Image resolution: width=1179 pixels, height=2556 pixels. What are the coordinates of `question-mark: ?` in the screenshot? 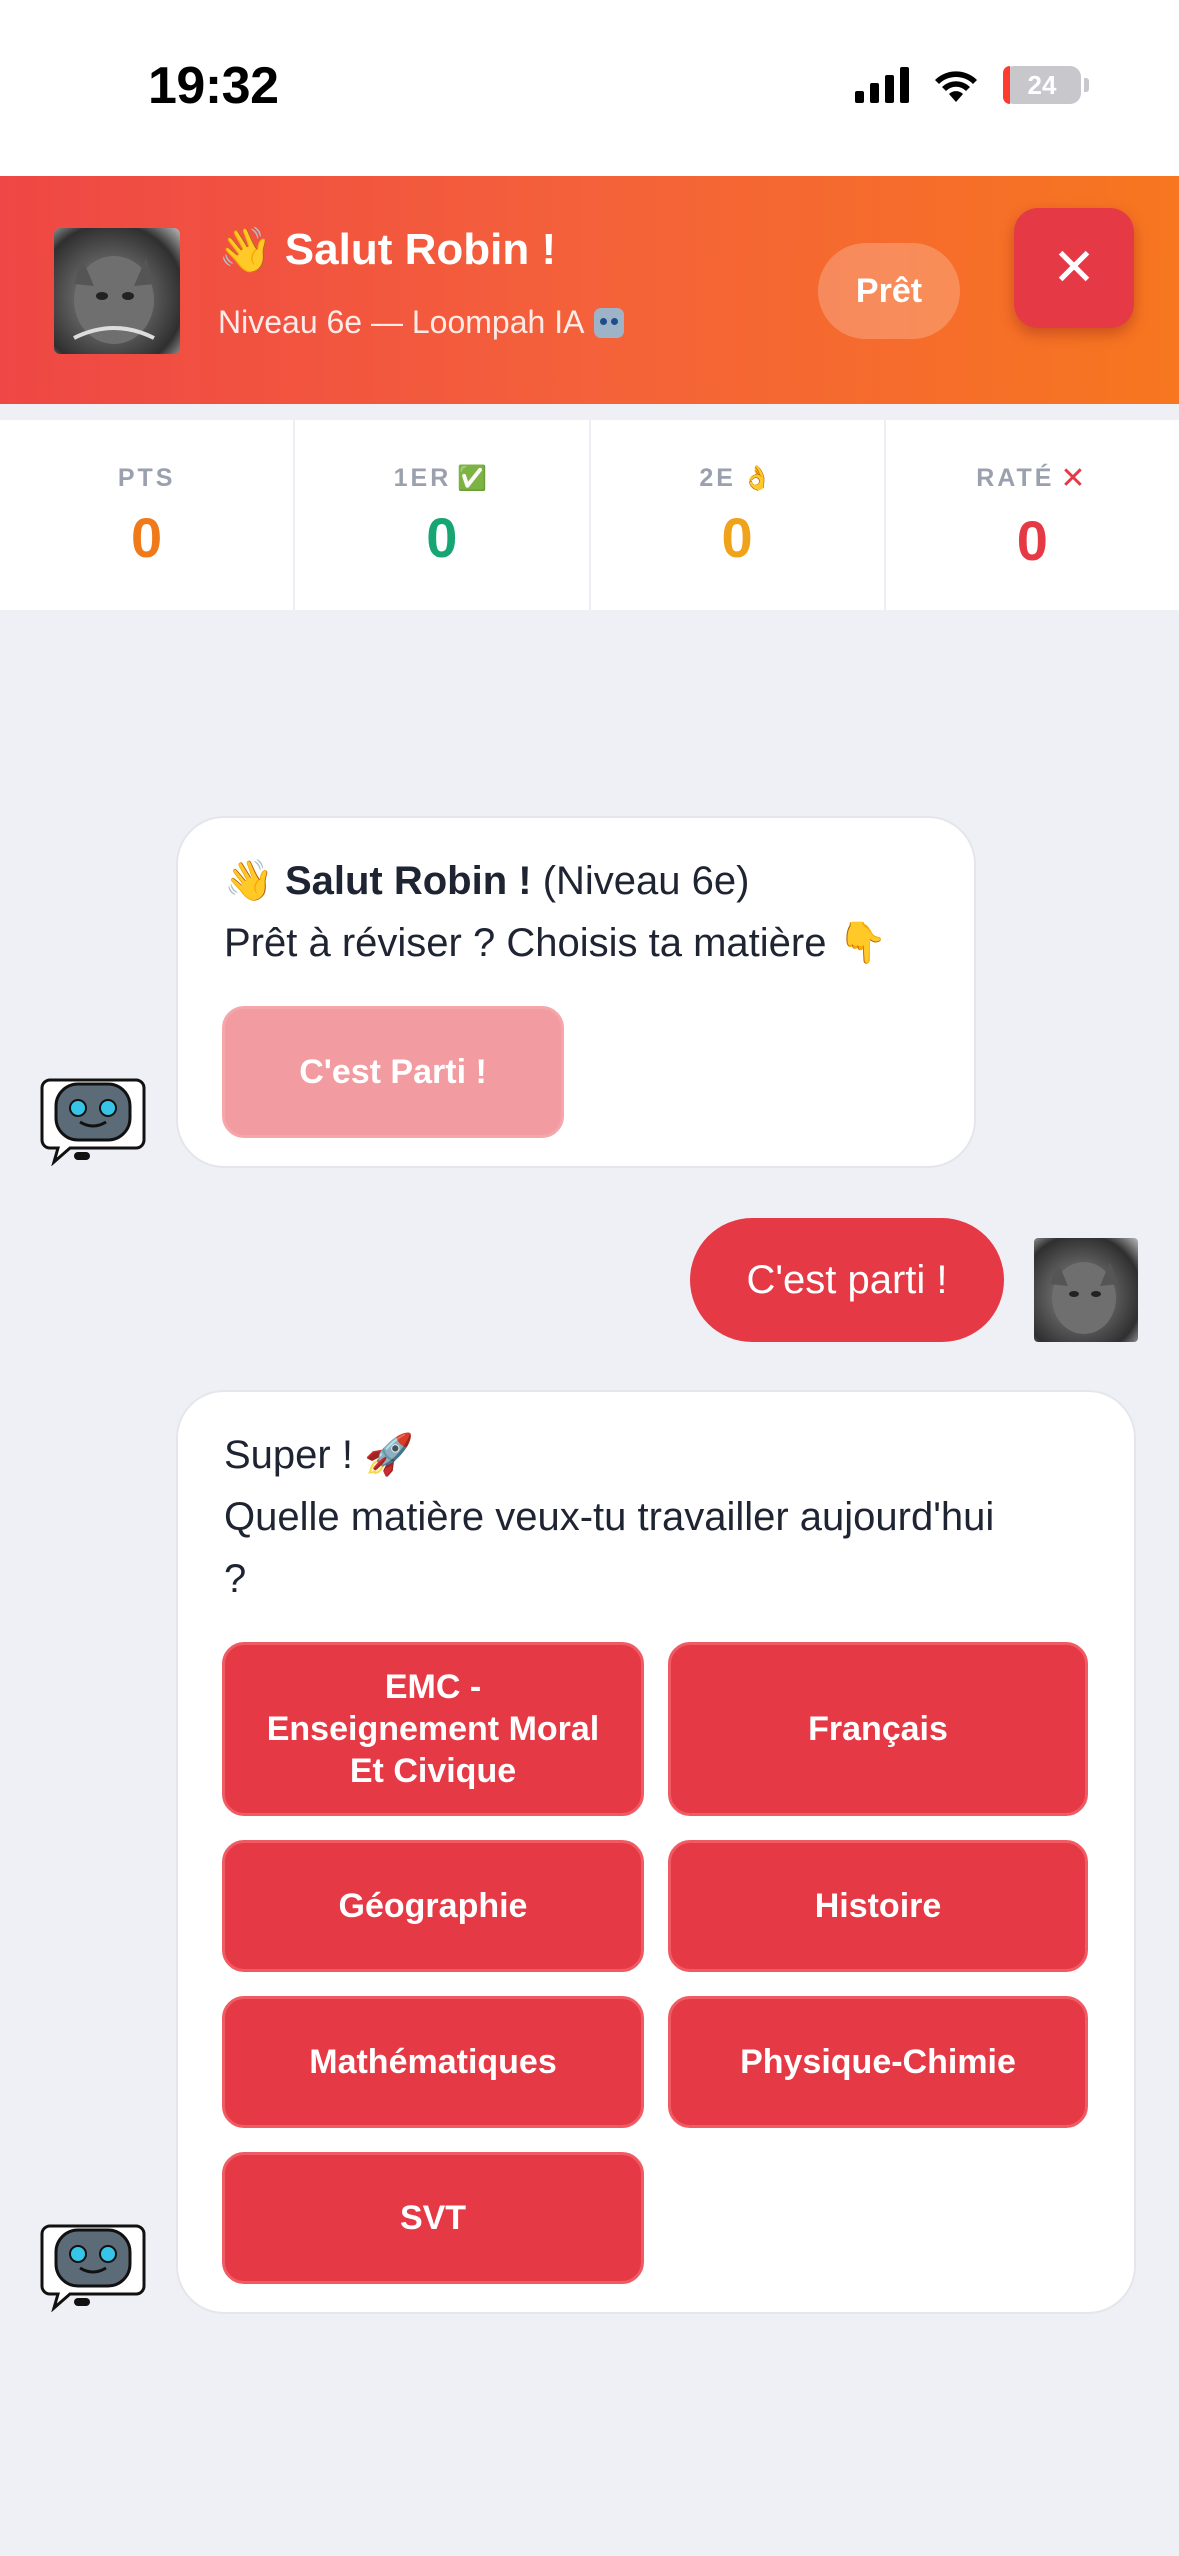 It's located at (235, 1579).